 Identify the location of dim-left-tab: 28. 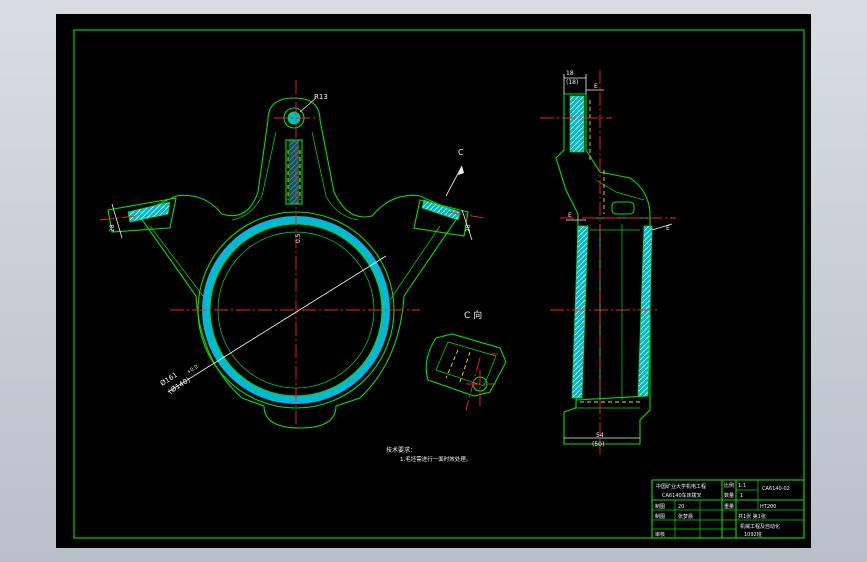
(112, 228).